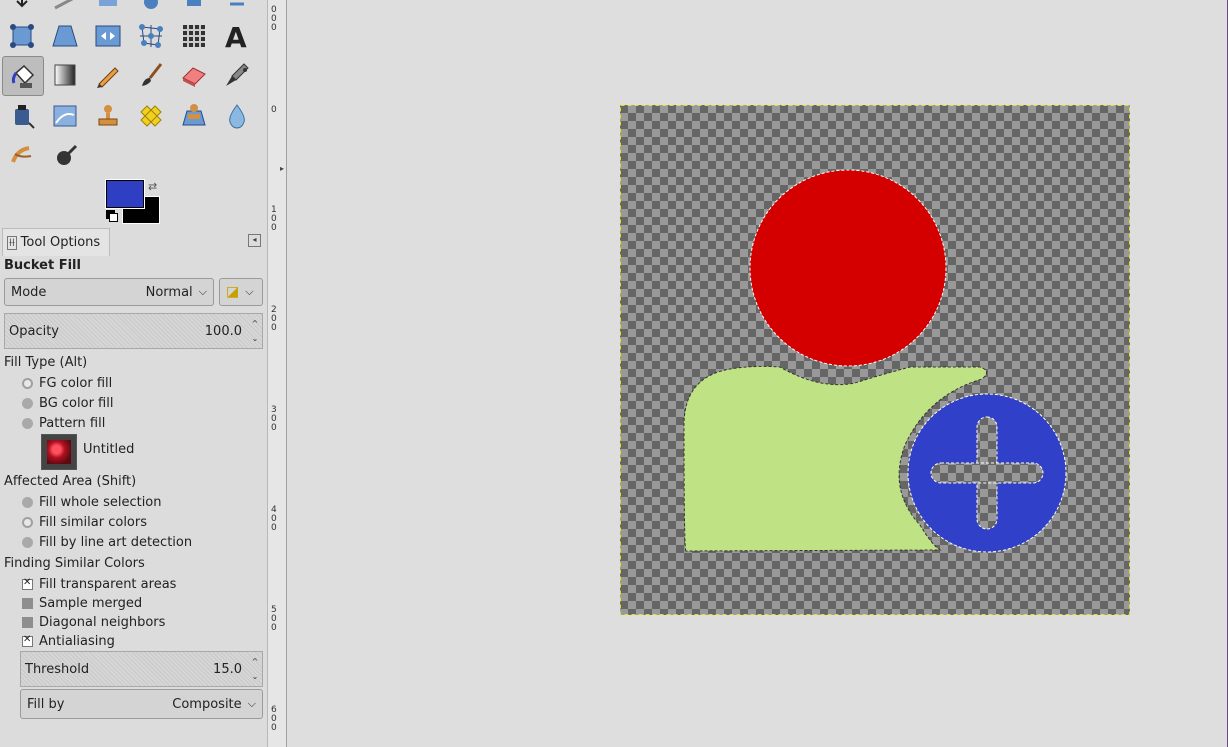 This screenshot has height=747, width=1228. I want to click on ruler-tick: 600, so click(274, 719).